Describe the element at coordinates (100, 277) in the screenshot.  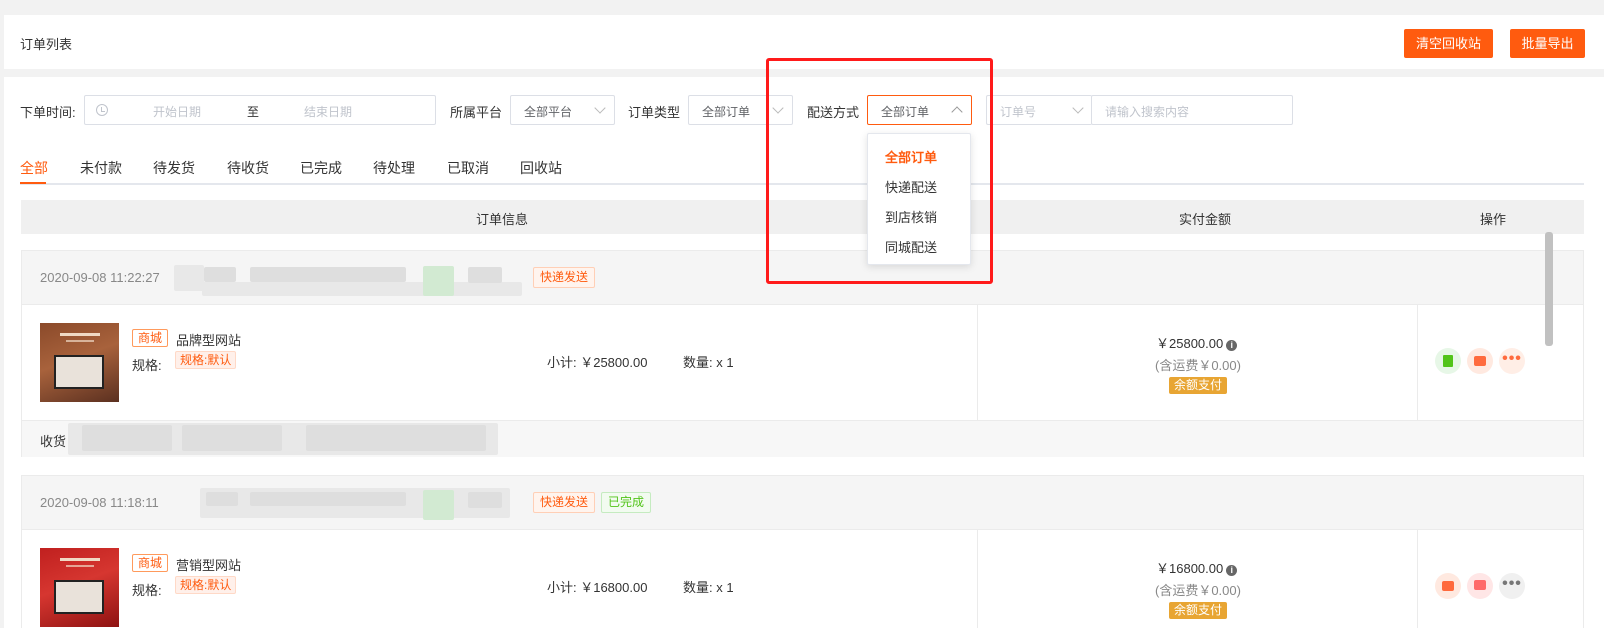
I see `order-time: 2020-09-08 11:22:27` at that location.